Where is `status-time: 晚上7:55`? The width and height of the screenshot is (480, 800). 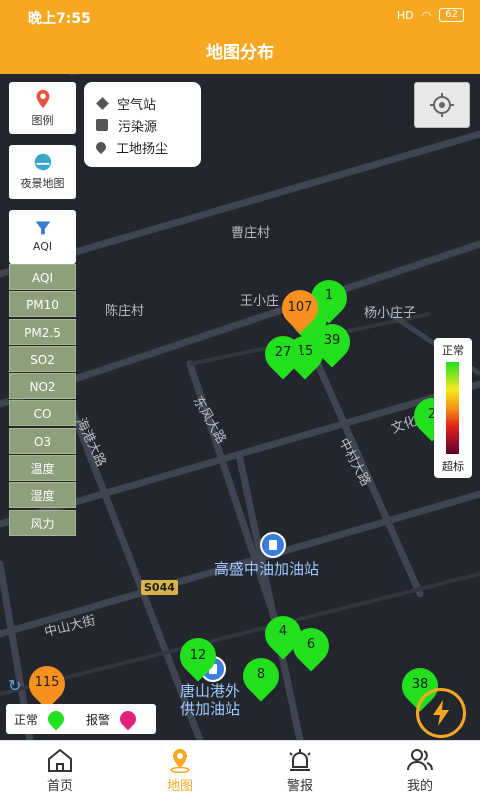
status-time: 晚上7:55 is located at coordinates (59, 19).